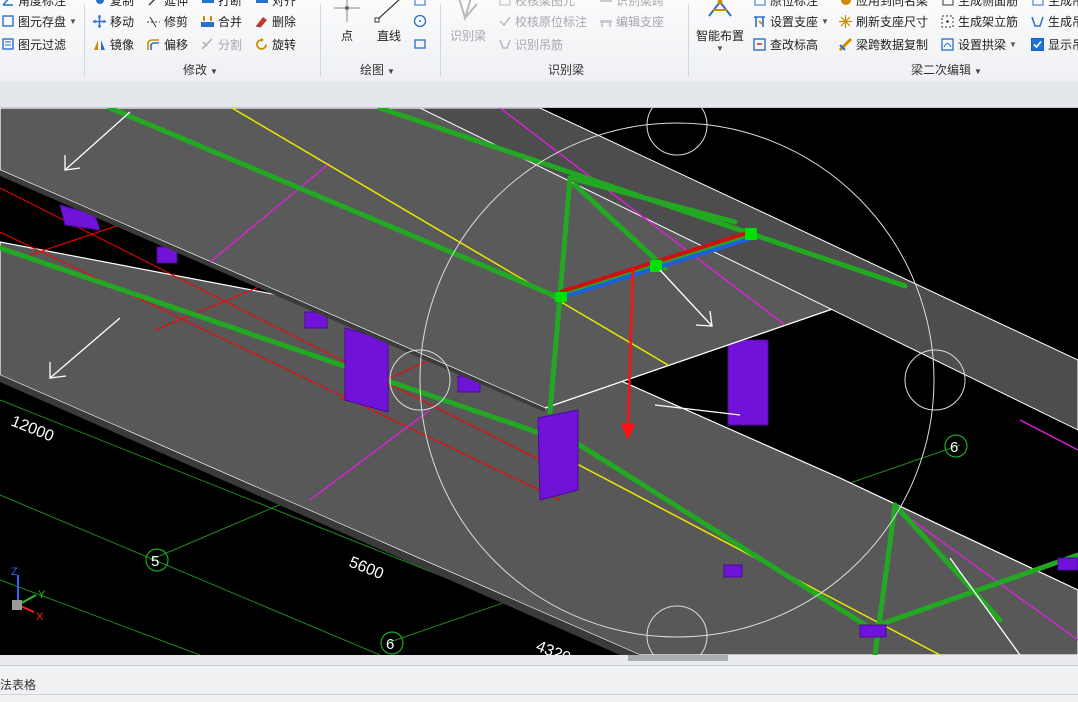 The image size is (1078, 702). What do you see at coordinates (946, 69) in the screenshot?
I see `beam-edit-group-label: 梁二次编辑 ▼` at bounding box center [946, 69].